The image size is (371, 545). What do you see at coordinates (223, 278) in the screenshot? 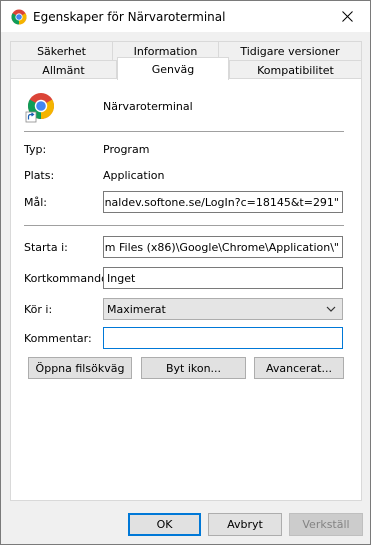
I see `hotkey-field: Inget` at bounding box center [223, 278].